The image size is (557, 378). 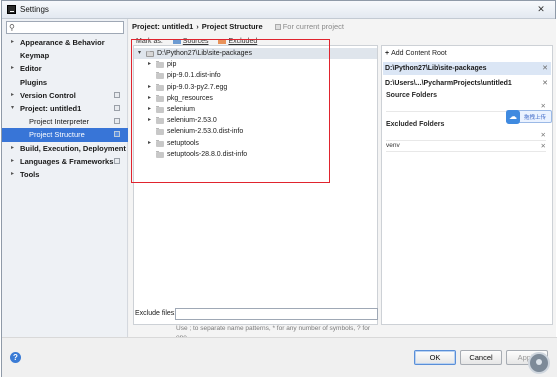 What do you see at coordinates (411, 95) in the screenshot?
I see `source-folders-heading: Source Folders` at bounding box center [411, 95].